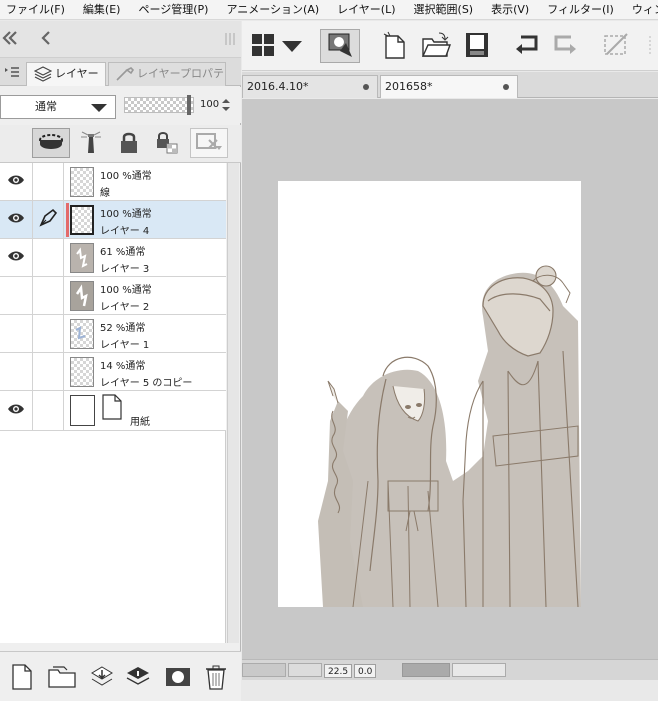 This screenshot has width=658, height=701. What do you see at coordinates (46, 39) in the screenshot?
I see `collapse-panel-icon` at bounding box center [46, 39].